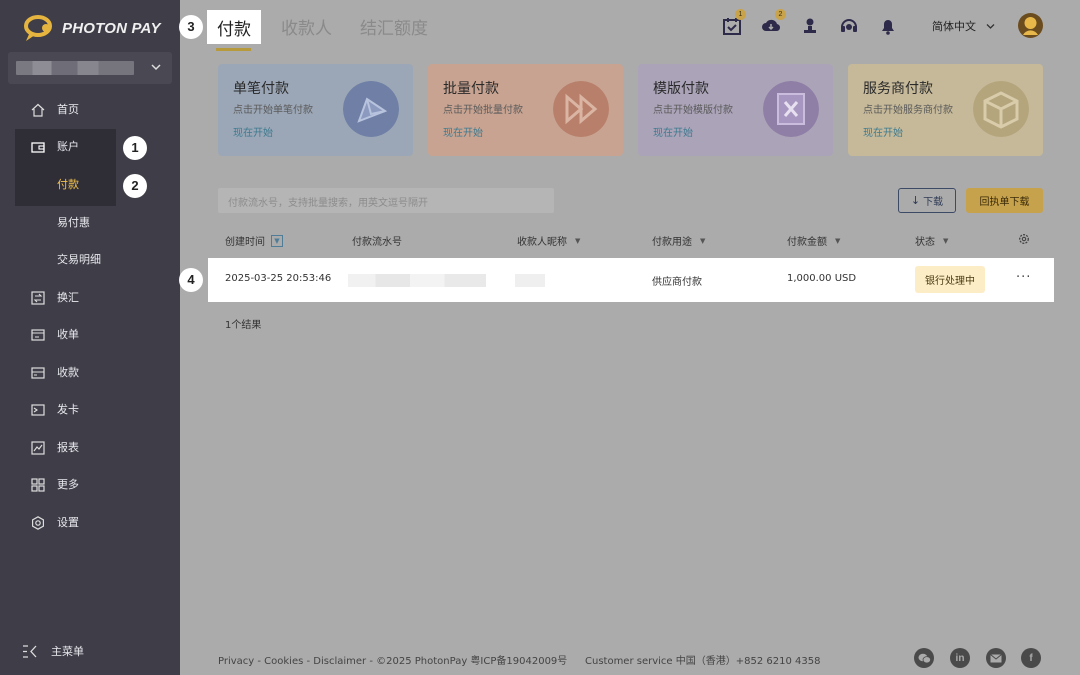  I want to click on receipt-download-button: 回执单下载, so click(1004, 200).